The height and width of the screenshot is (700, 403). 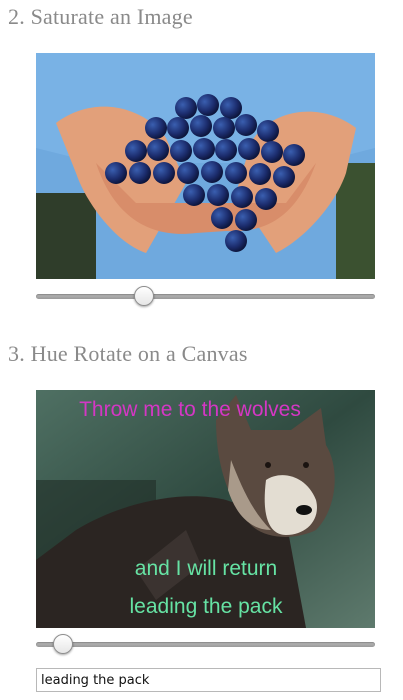 I want to click on section-title-saturate: 2. Saturate an Image, so click(x=100, y=16).